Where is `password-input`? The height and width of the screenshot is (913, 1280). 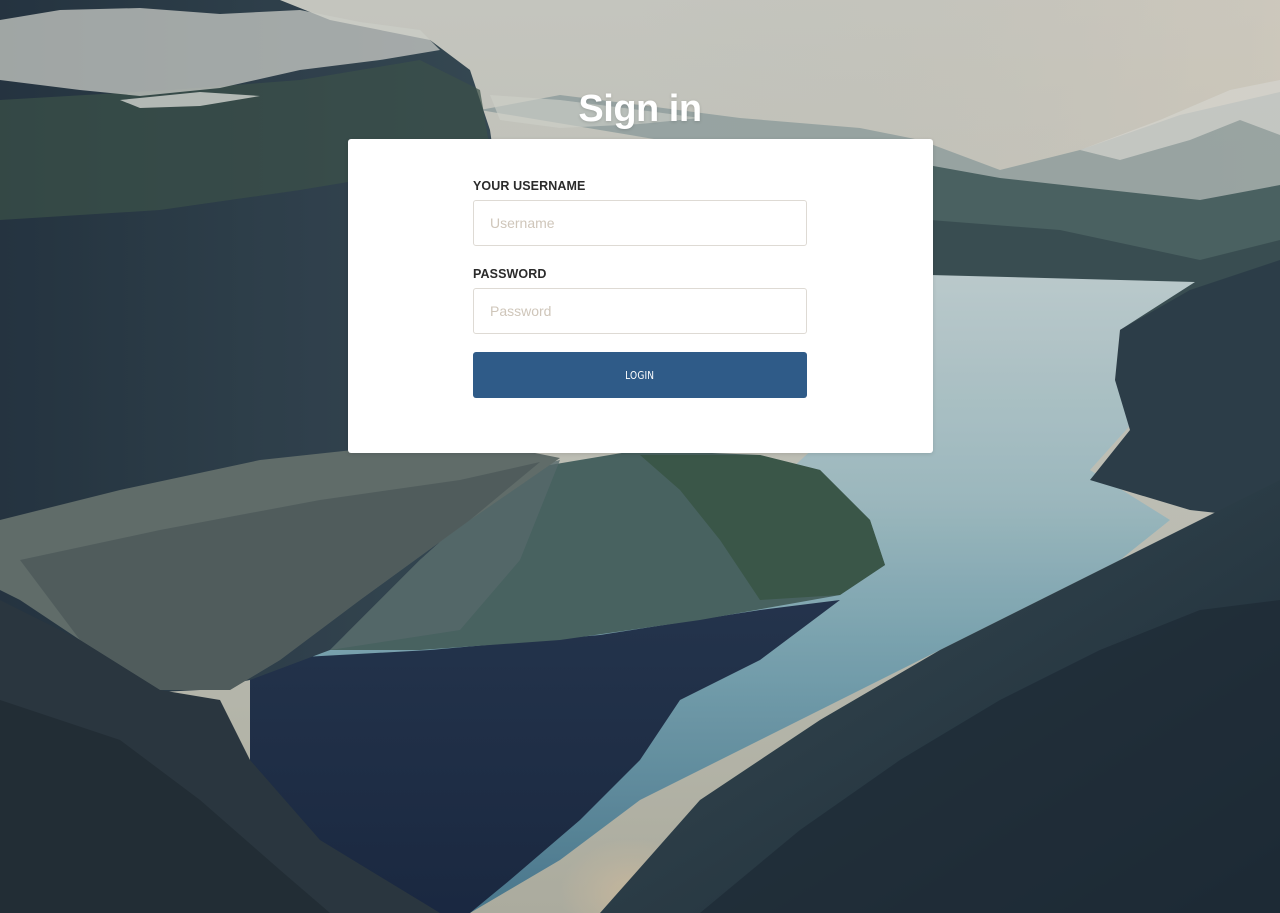
password-input is located at coordinates (640, 311).